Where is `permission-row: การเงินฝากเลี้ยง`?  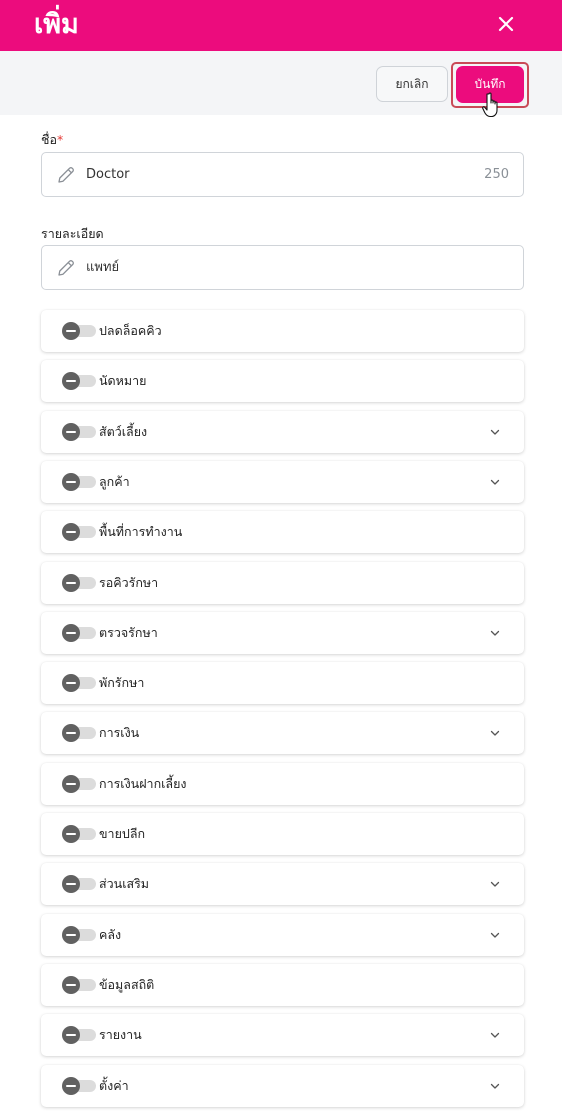
permission-row: การเงินฝากเลี้ยง is located at coordinates (282, 784).